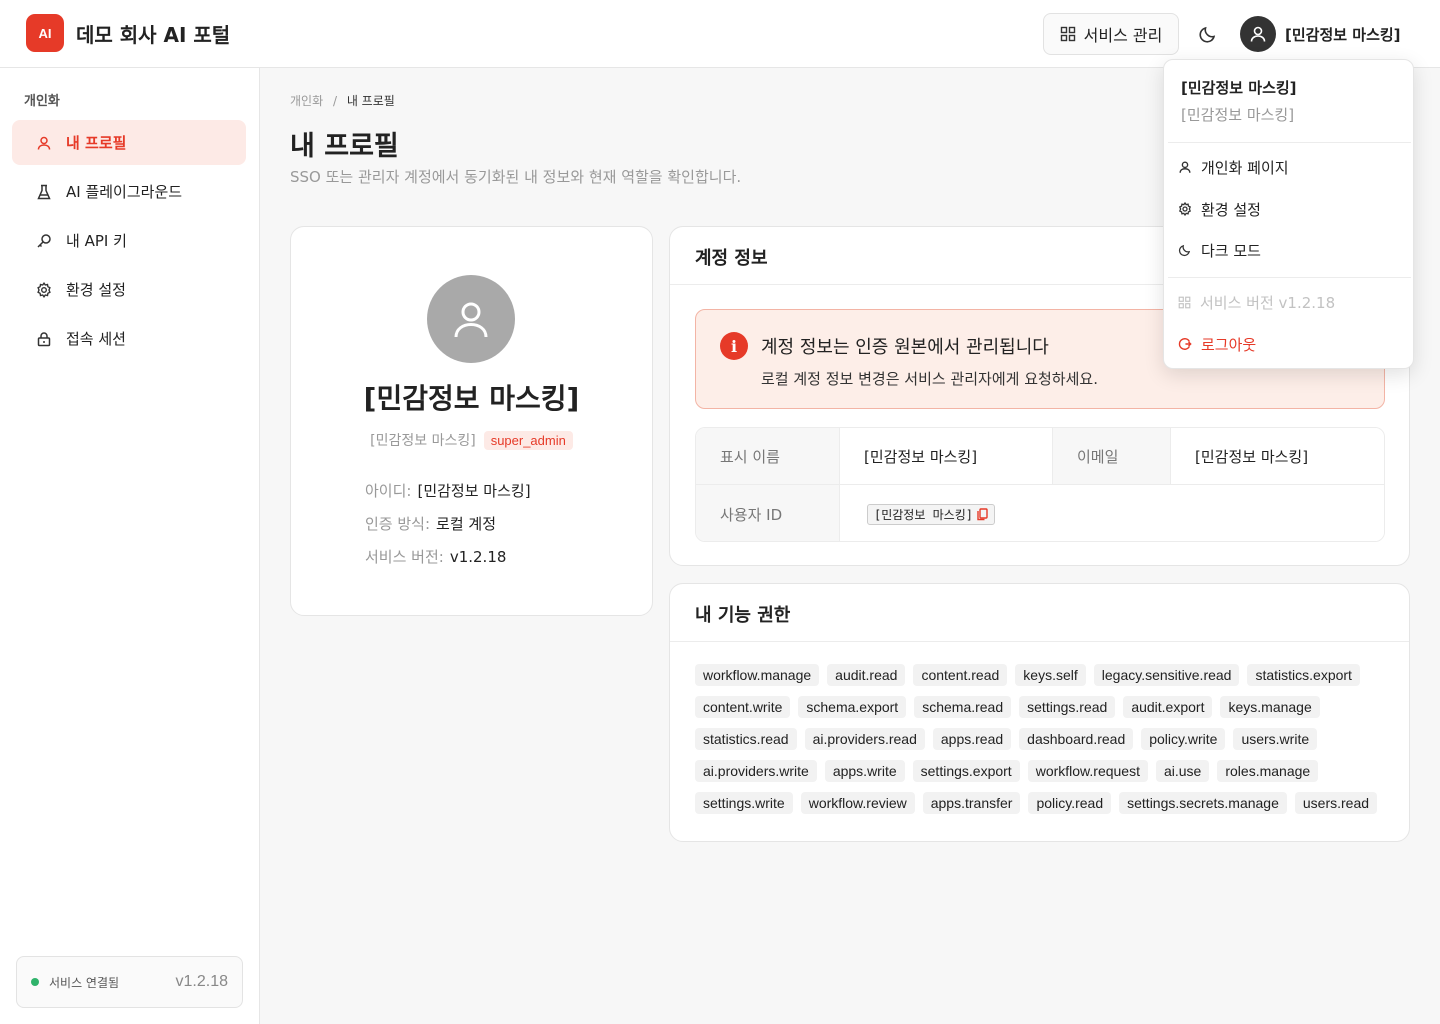 The height and width of the screenshot is (1024, 1440). What do you see at coordinates (466, 524) in the screenshot?
I see `profile-auth-value: 로컬 계정` at bounding box center [466, 524].